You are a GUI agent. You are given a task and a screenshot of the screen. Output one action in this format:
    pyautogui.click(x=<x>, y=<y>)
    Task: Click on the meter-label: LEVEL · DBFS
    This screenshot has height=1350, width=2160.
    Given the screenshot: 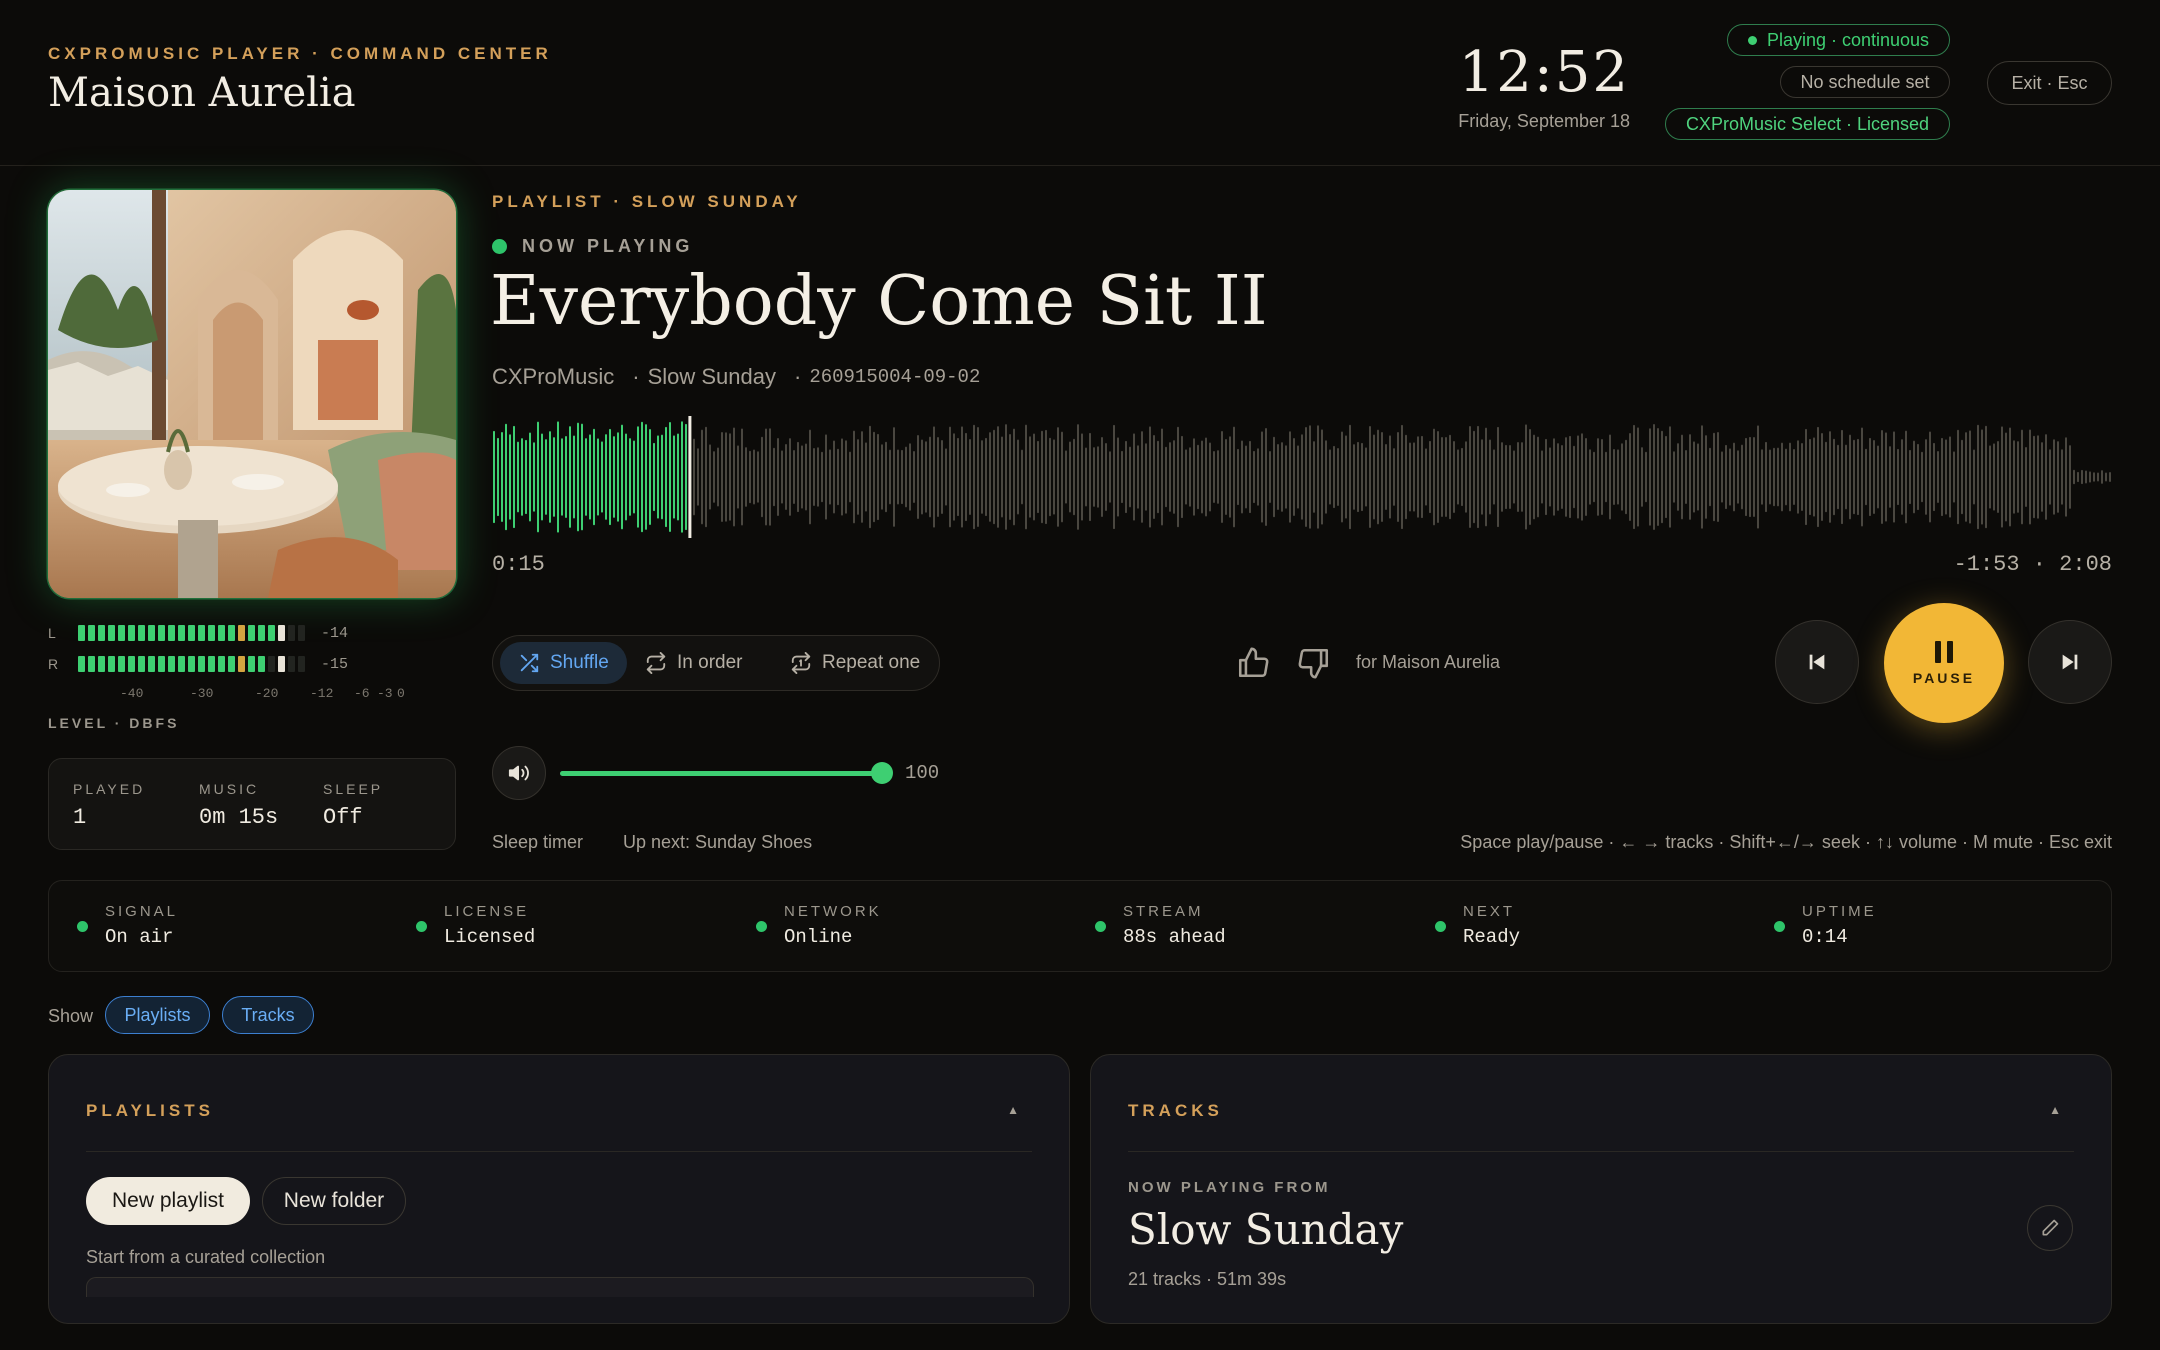 What is the action you would take?
    pyautogui.click(x=114, y=723)
    